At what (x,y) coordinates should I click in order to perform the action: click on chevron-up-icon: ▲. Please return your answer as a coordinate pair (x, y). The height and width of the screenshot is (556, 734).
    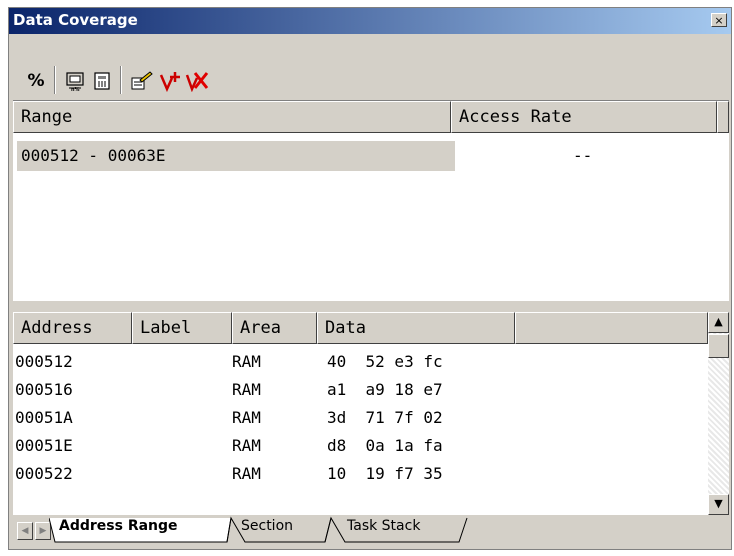
    Looking at the image, I should click on (718, 321).